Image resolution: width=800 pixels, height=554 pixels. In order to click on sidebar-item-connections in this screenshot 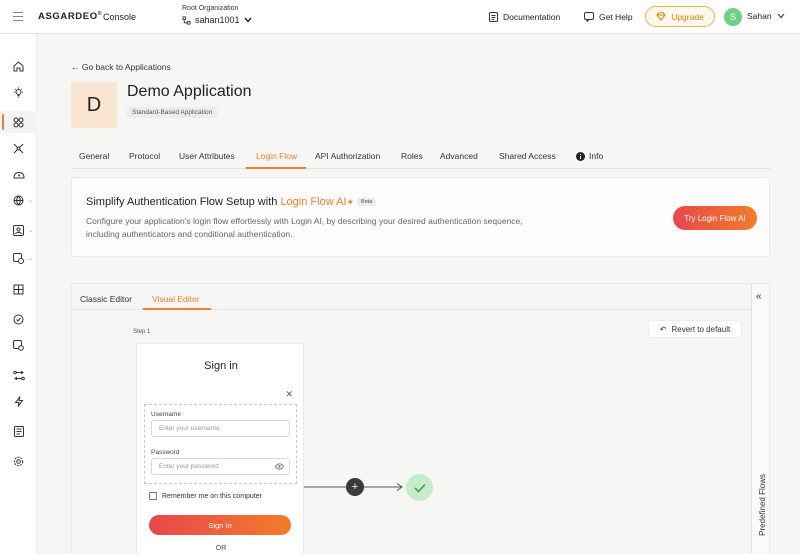, I will do `click(18, 148)`.